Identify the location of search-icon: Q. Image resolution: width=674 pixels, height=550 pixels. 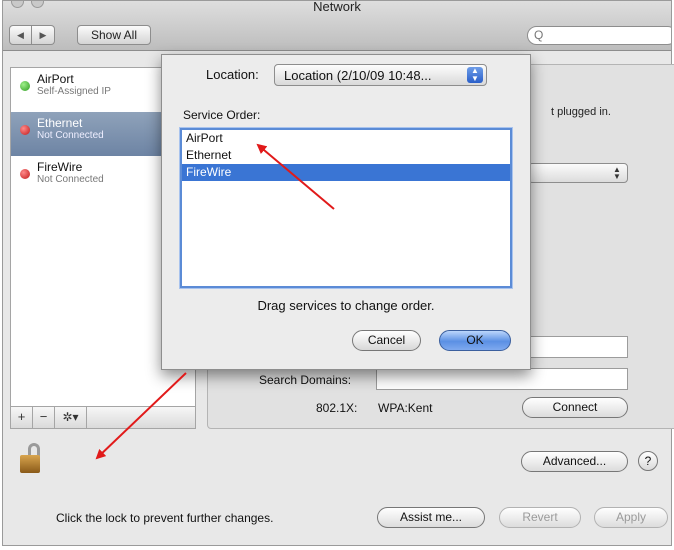
(539, 35).